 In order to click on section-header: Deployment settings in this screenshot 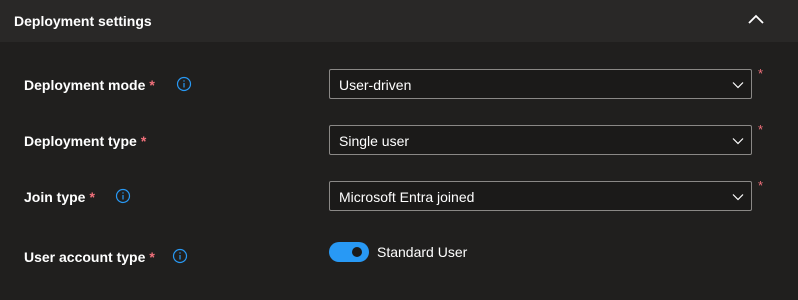, I will do `click(399, 21)`.